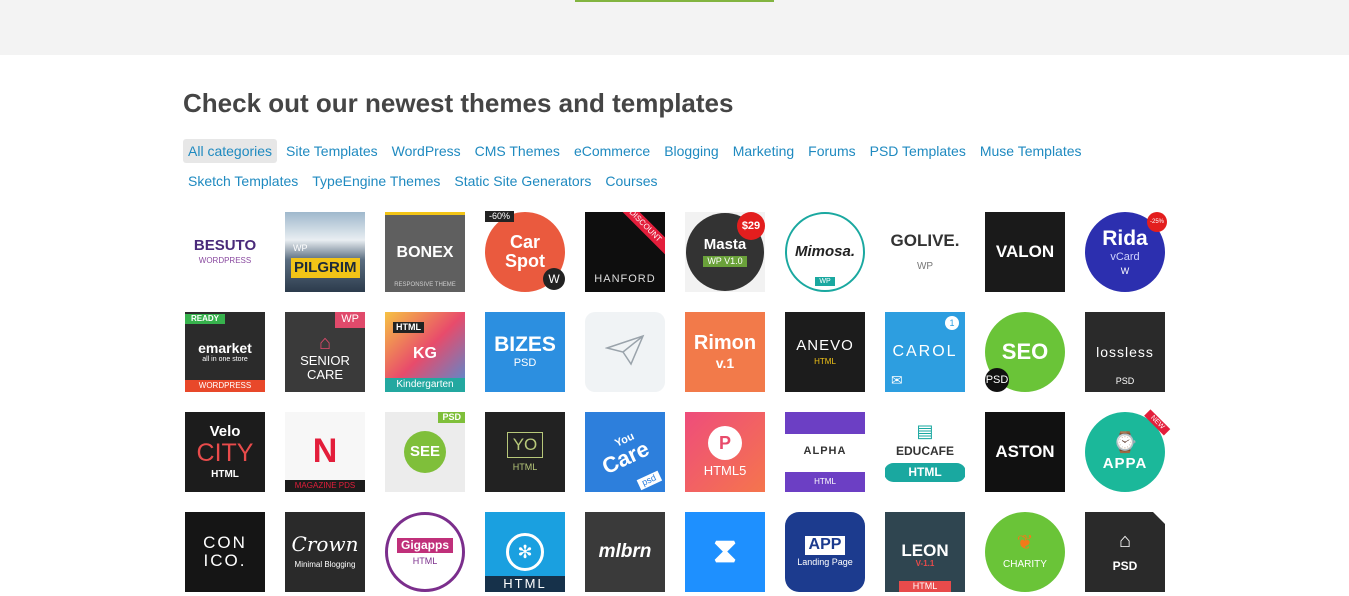  I want to click on tile-title: APPA, so click(1125, 463).